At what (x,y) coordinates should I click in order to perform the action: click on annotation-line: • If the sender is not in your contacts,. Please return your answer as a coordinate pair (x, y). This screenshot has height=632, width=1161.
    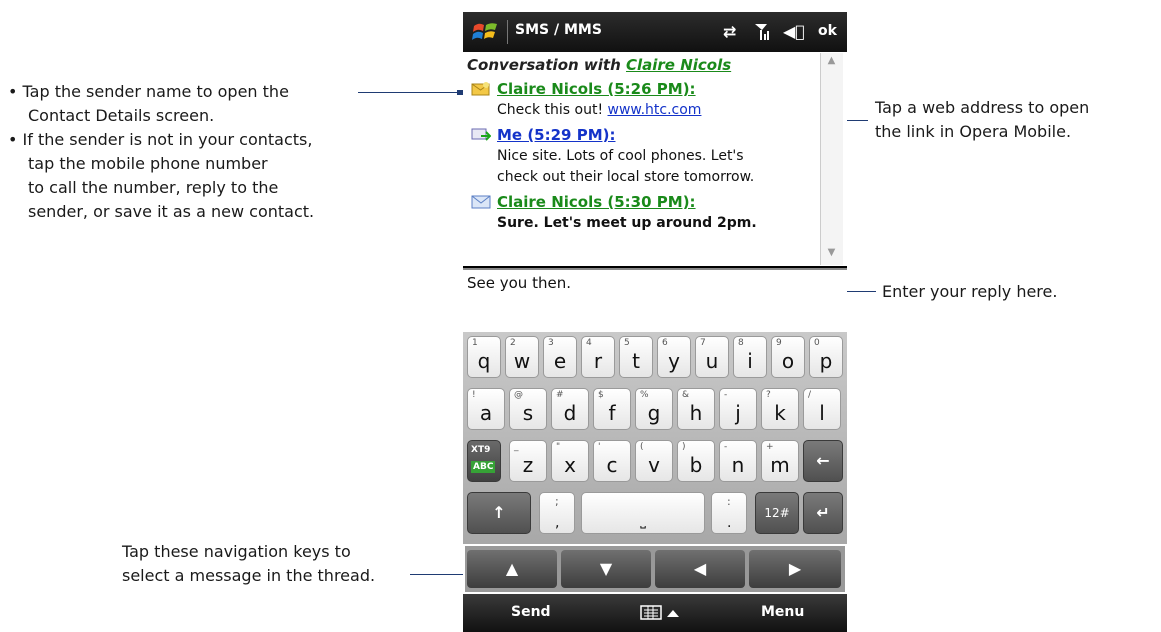
    Looking at the image, I should click on (160, 139).